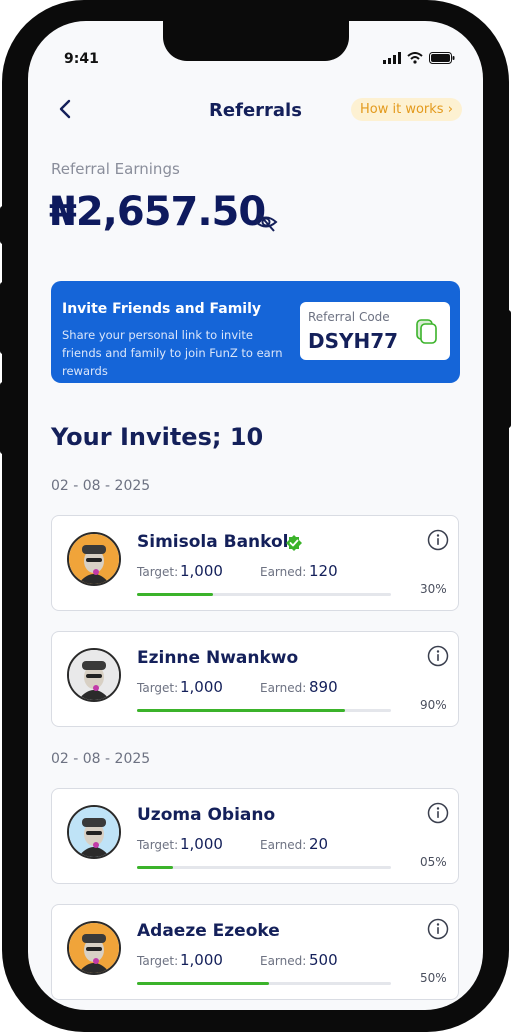 The image size is (511, 1034). What do you see at coordinates (323, 571) in the screenshot?
I see `earned-value: 120` at bounding box center [323, 571].